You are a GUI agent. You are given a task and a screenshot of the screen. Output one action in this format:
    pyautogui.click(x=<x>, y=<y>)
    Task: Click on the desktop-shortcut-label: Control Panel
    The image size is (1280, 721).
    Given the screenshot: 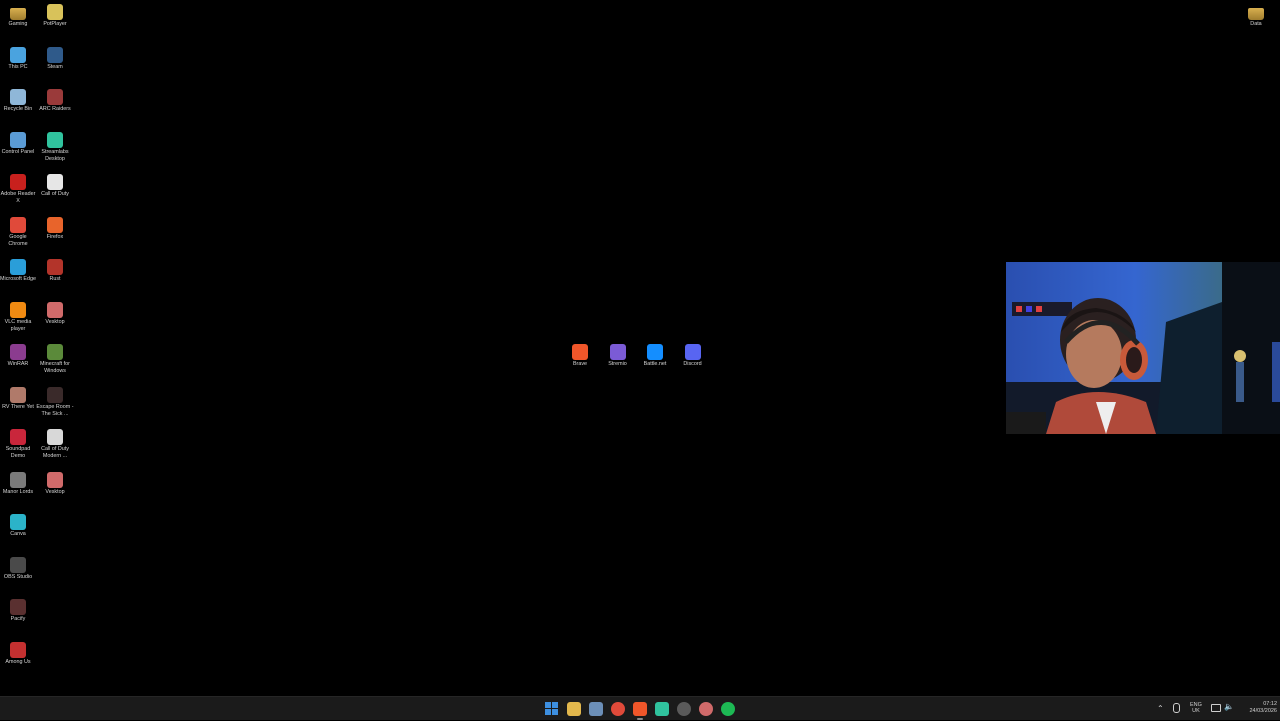 What is the action you would take?
    pyautogui.click(x=18, y=151)
    